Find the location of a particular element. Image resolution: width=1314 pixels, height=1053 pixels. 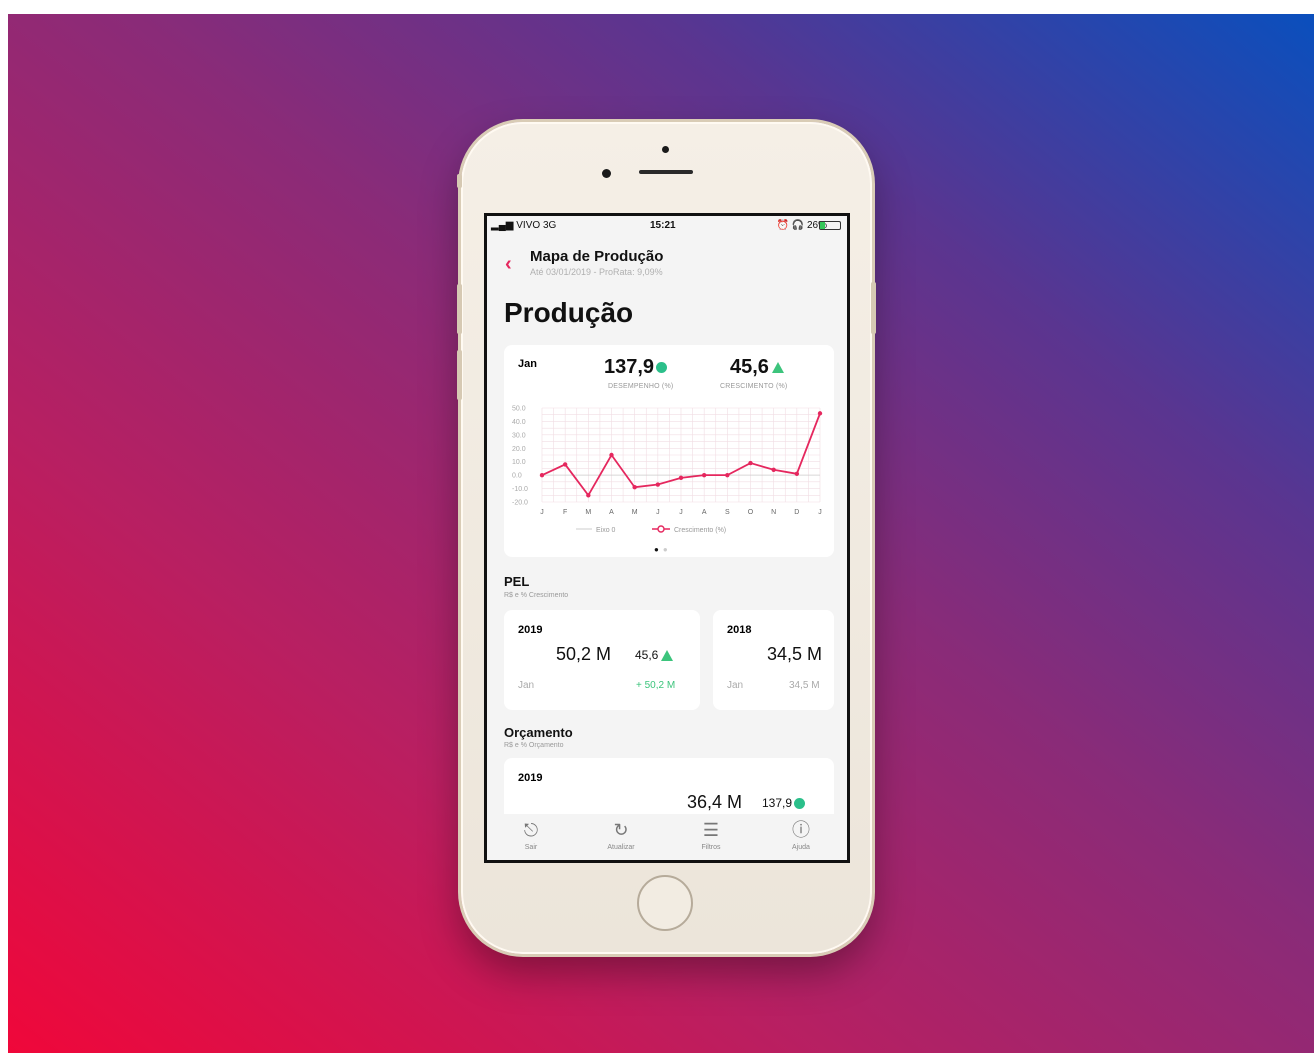

front-camera is located at coordinates (665, 149).